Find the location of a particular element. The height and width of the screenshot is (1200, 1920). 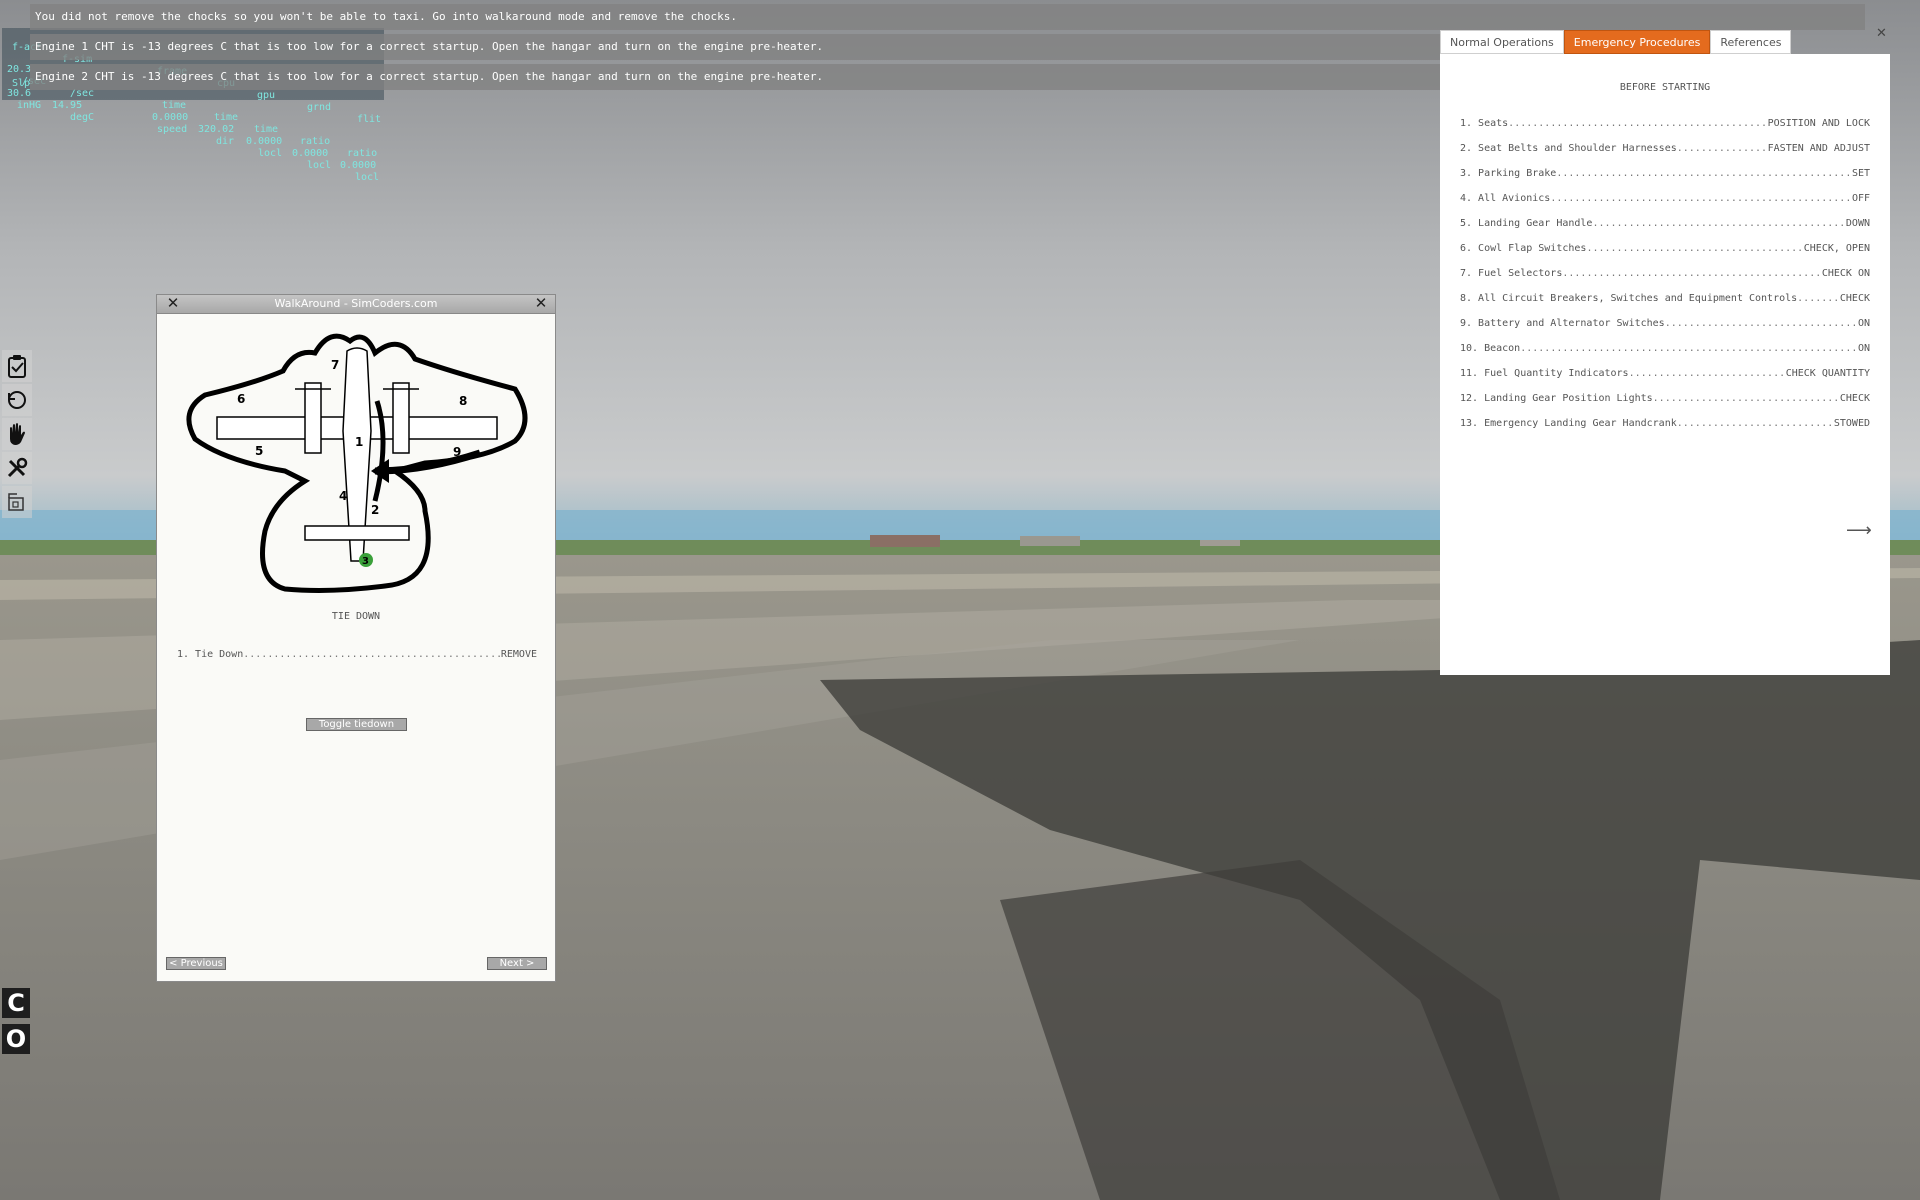

data-output-cell: speed is located at coordinates (172, 129).